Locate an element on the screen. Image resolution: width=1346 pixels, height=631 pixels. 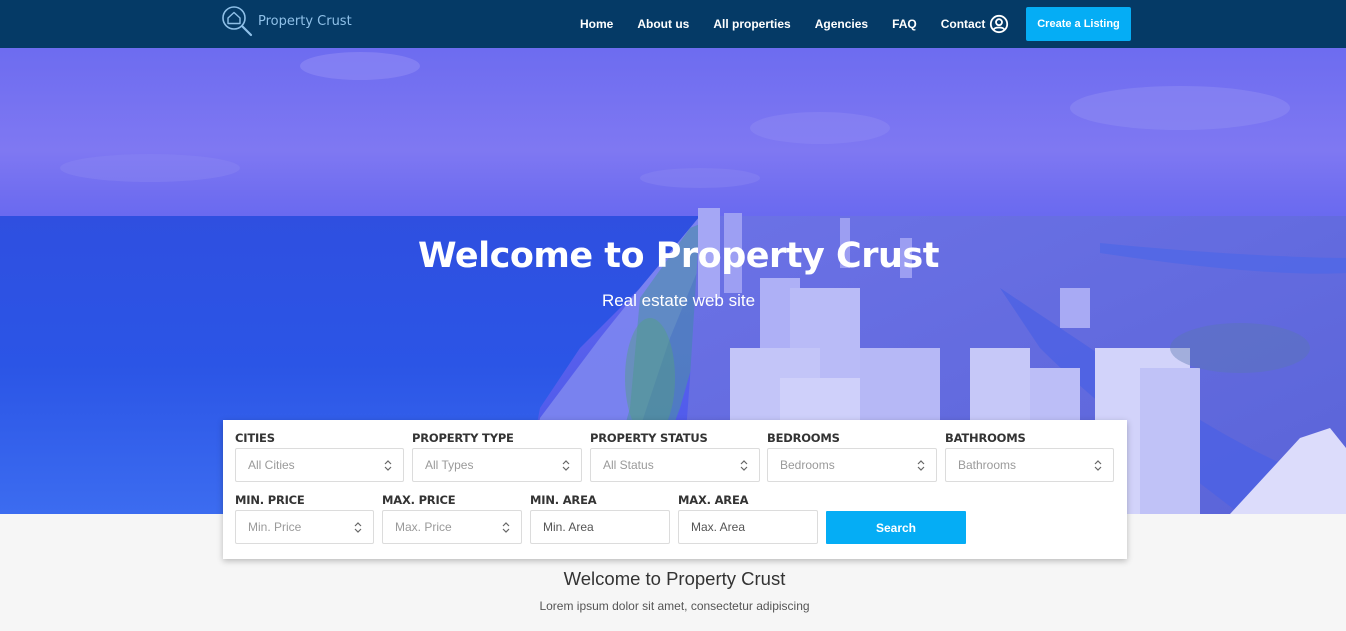
min-area-label: MIN. AREA is located at coordinates (563, 500).